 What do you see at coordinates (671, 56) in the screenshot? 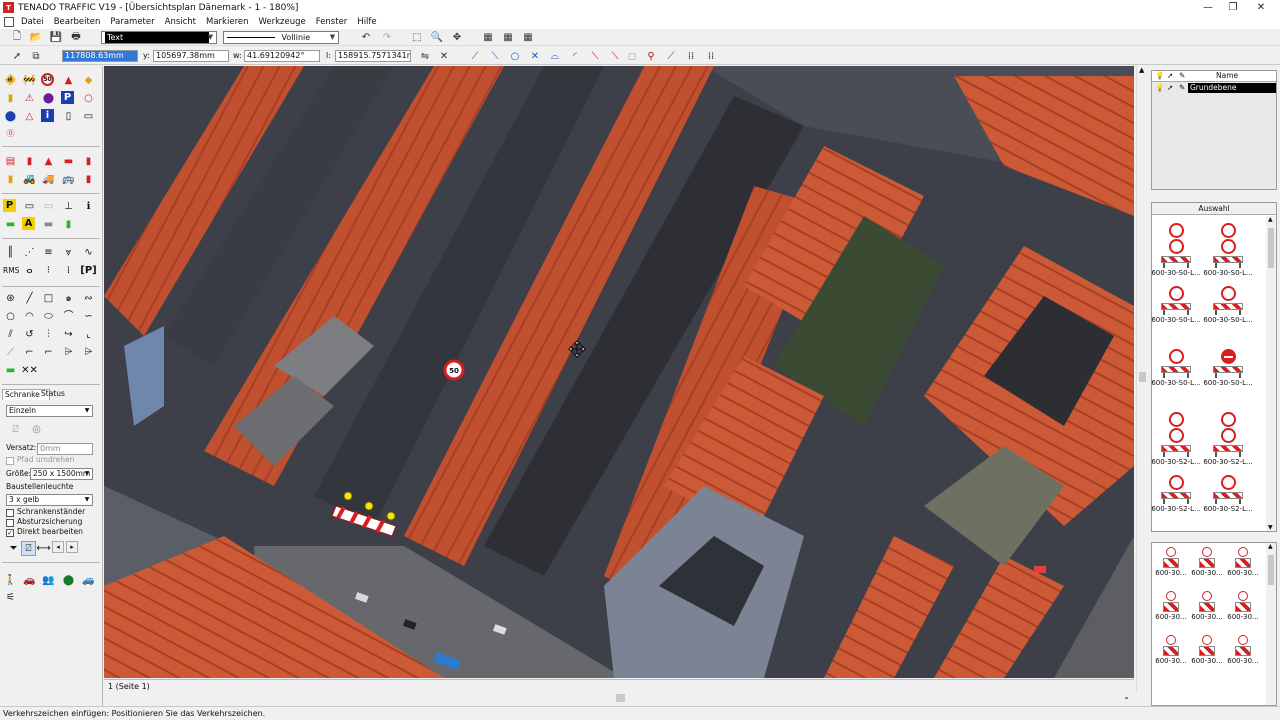
I see `snap-perp-icon: ⟋` at bounding box center [671, 56].